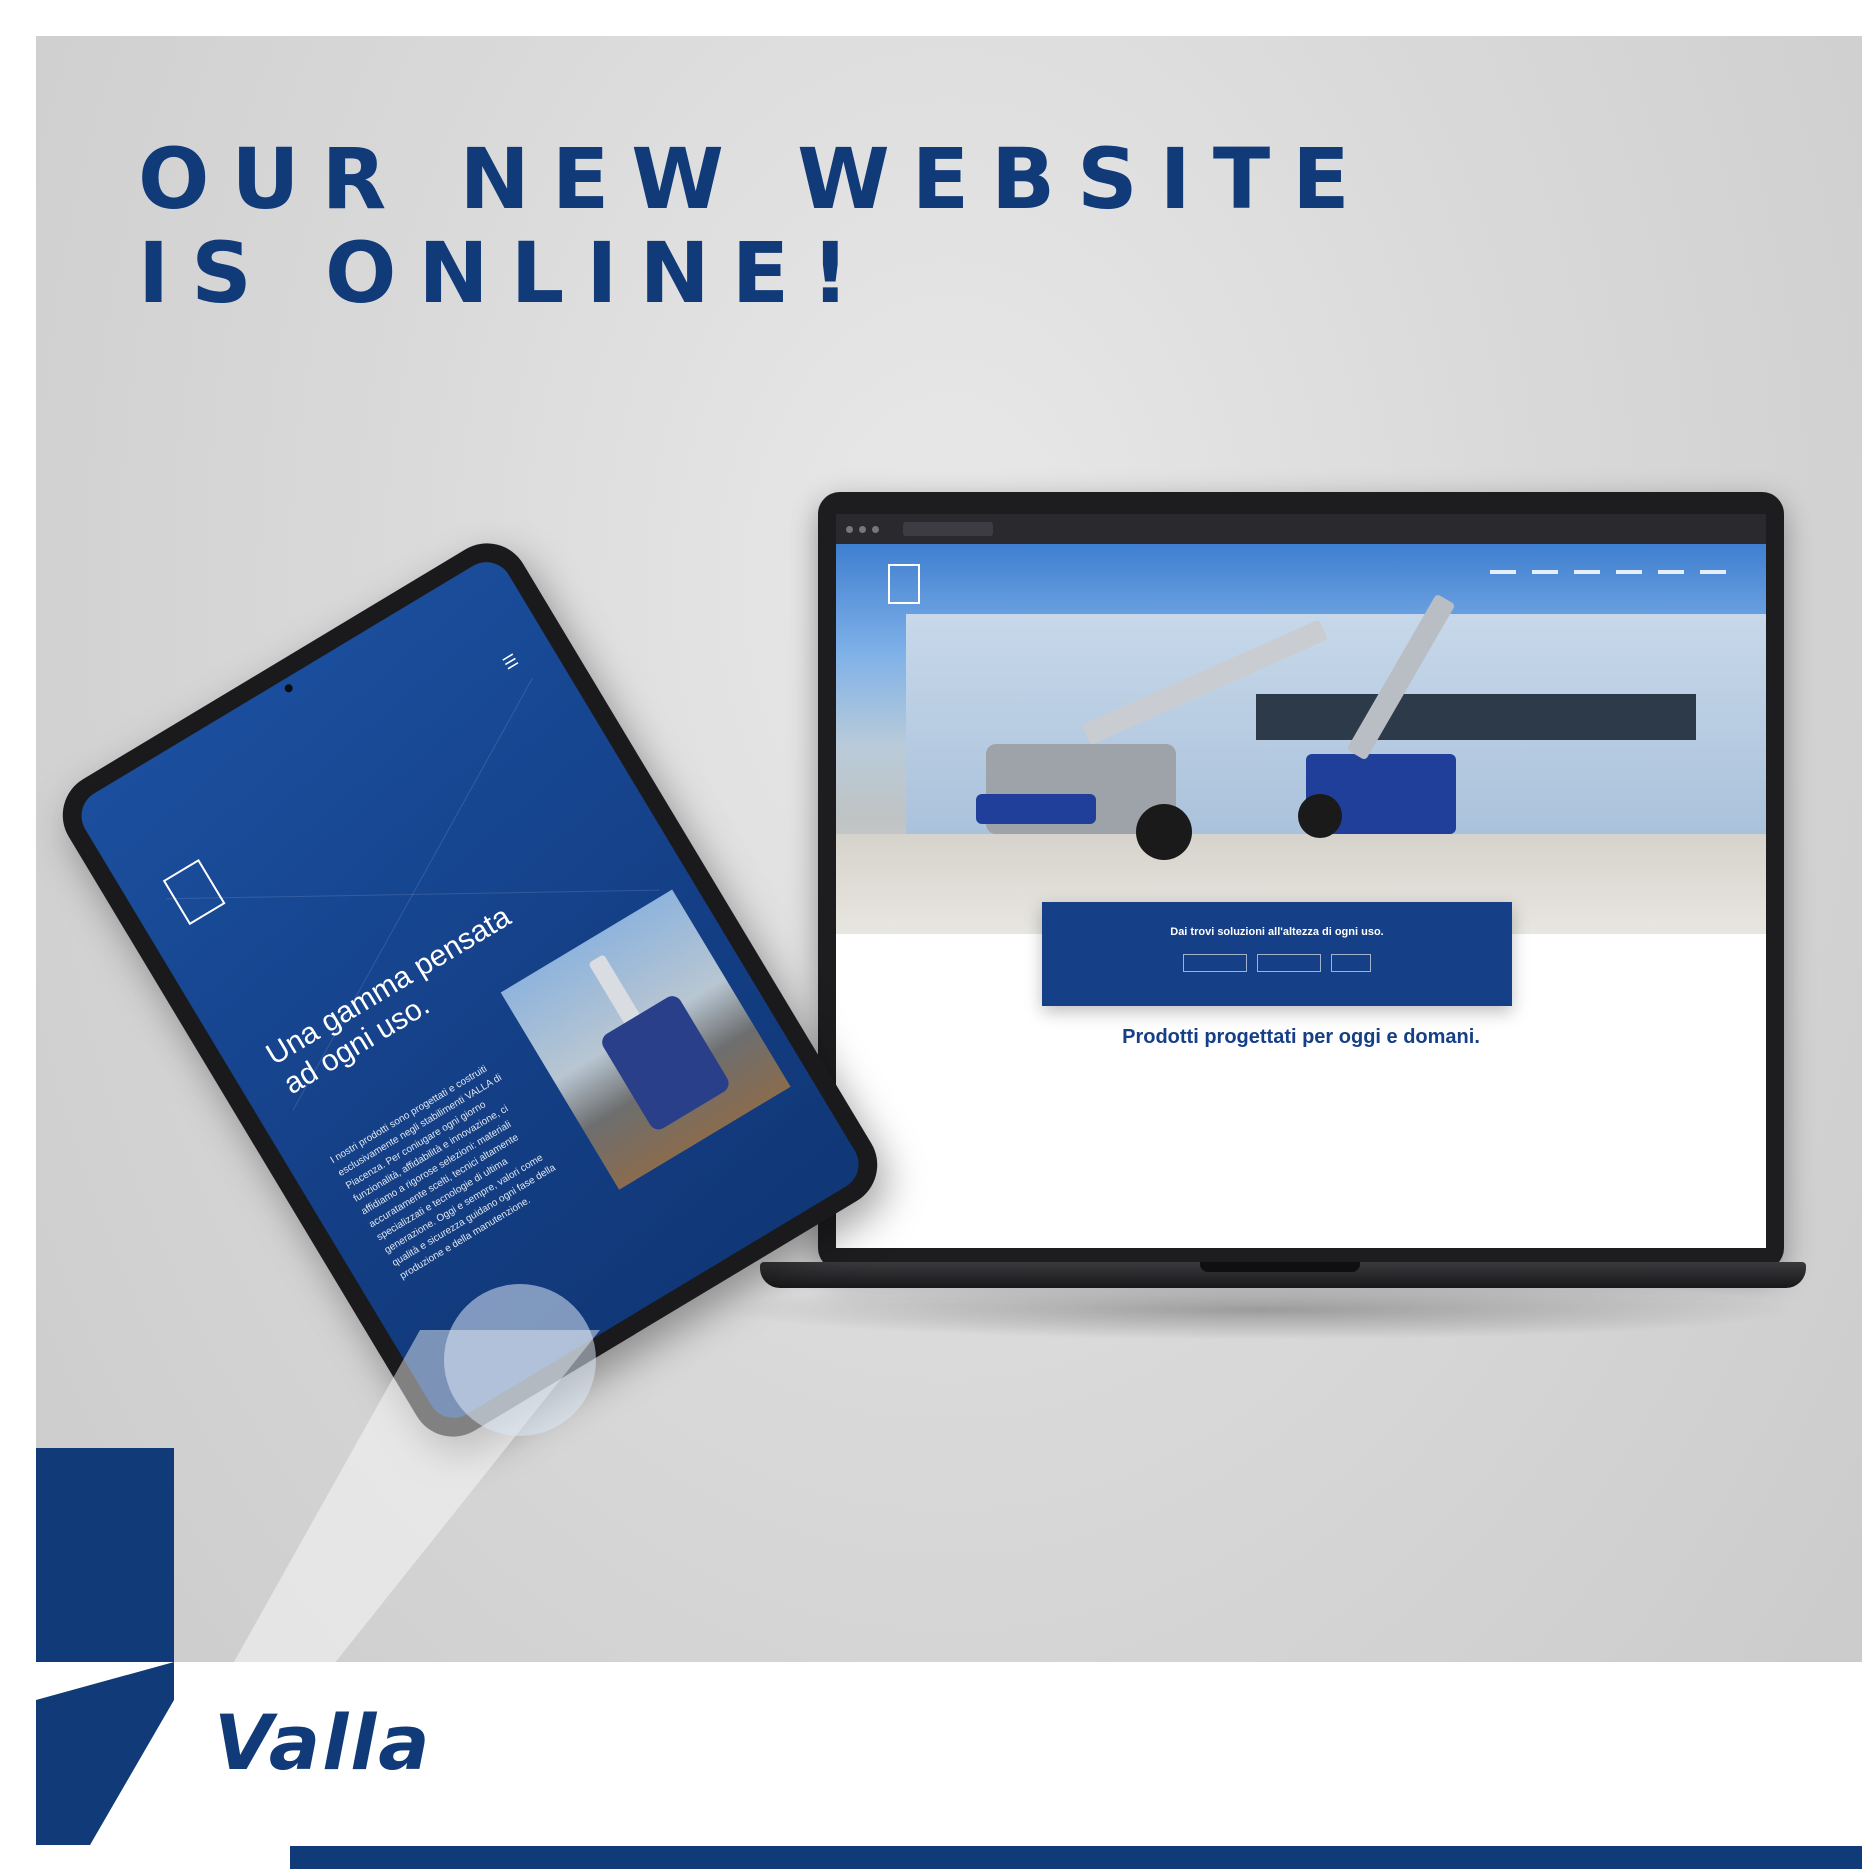  Describe the element at coordinates (323, 1742) in the screenshot. I see `brand-logo: Valla` at that location.